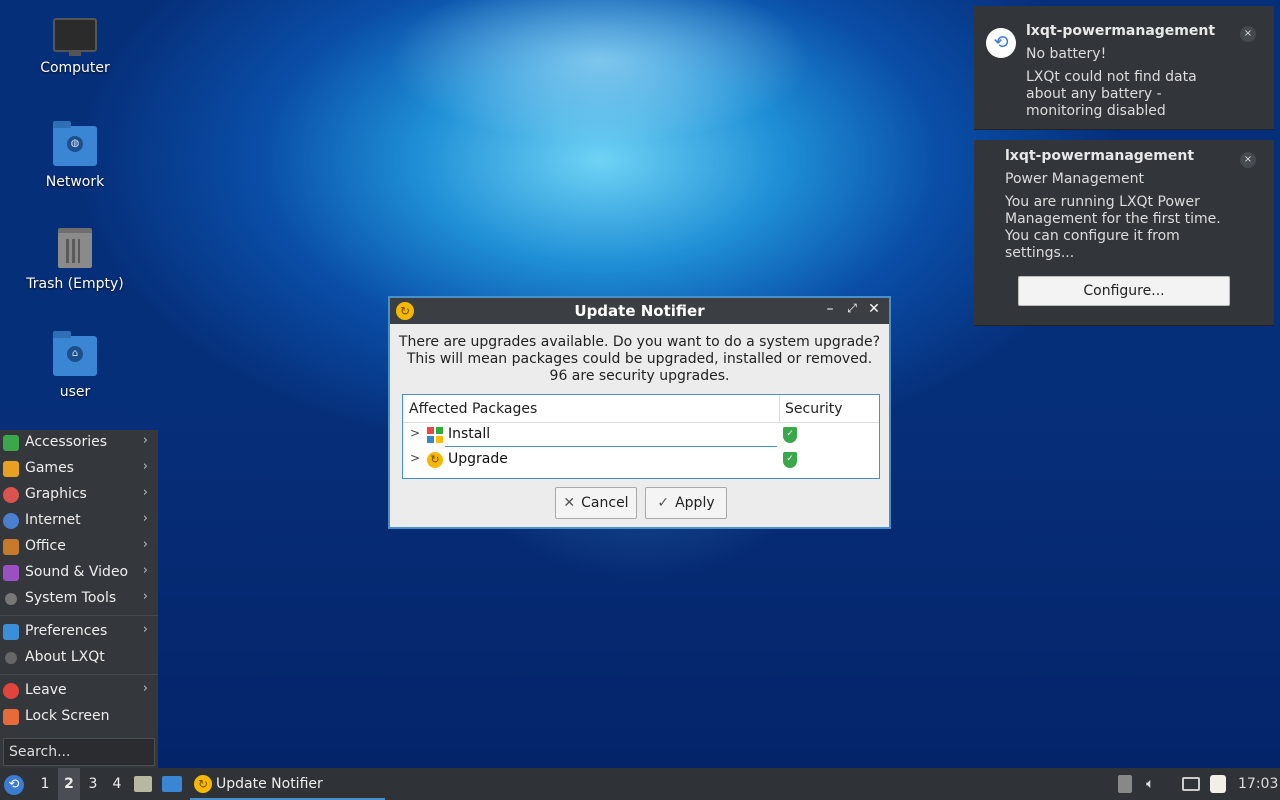 The image size is (1280, 800). I want to click on tree-row-upgrade: > ↻ Upgrade ✓, so click(641, 460).